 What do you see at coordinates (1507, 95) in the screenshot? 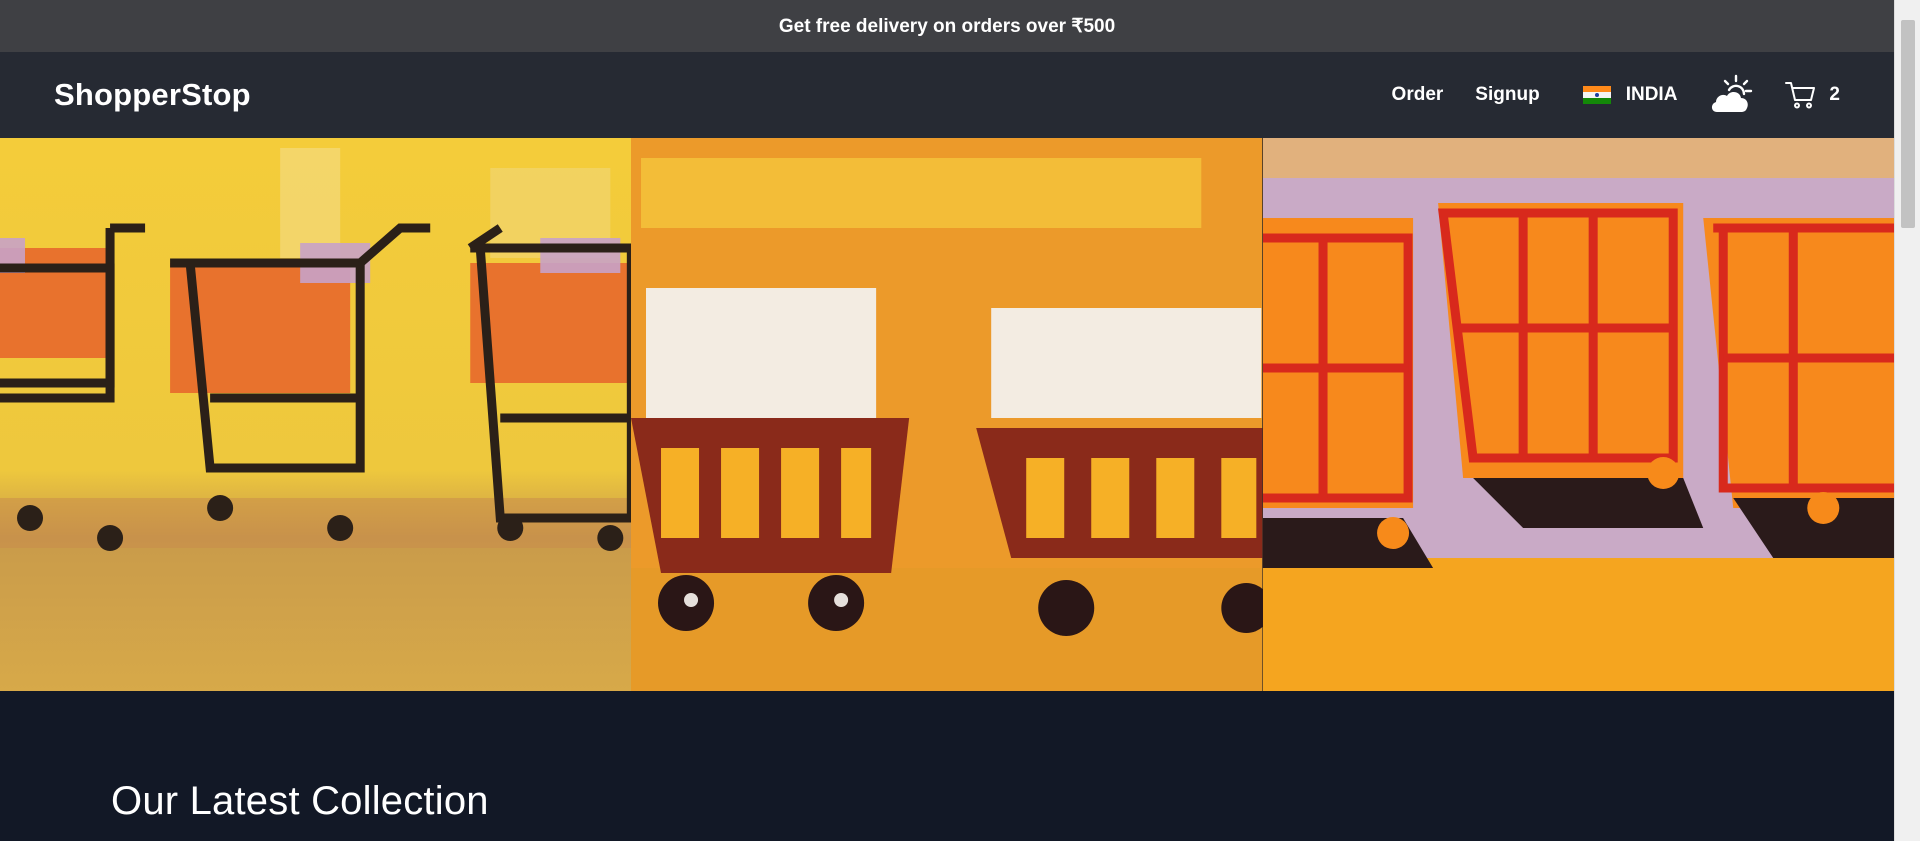
I see `nav-link-signup: Signup` at bounding box center [1507, 95].